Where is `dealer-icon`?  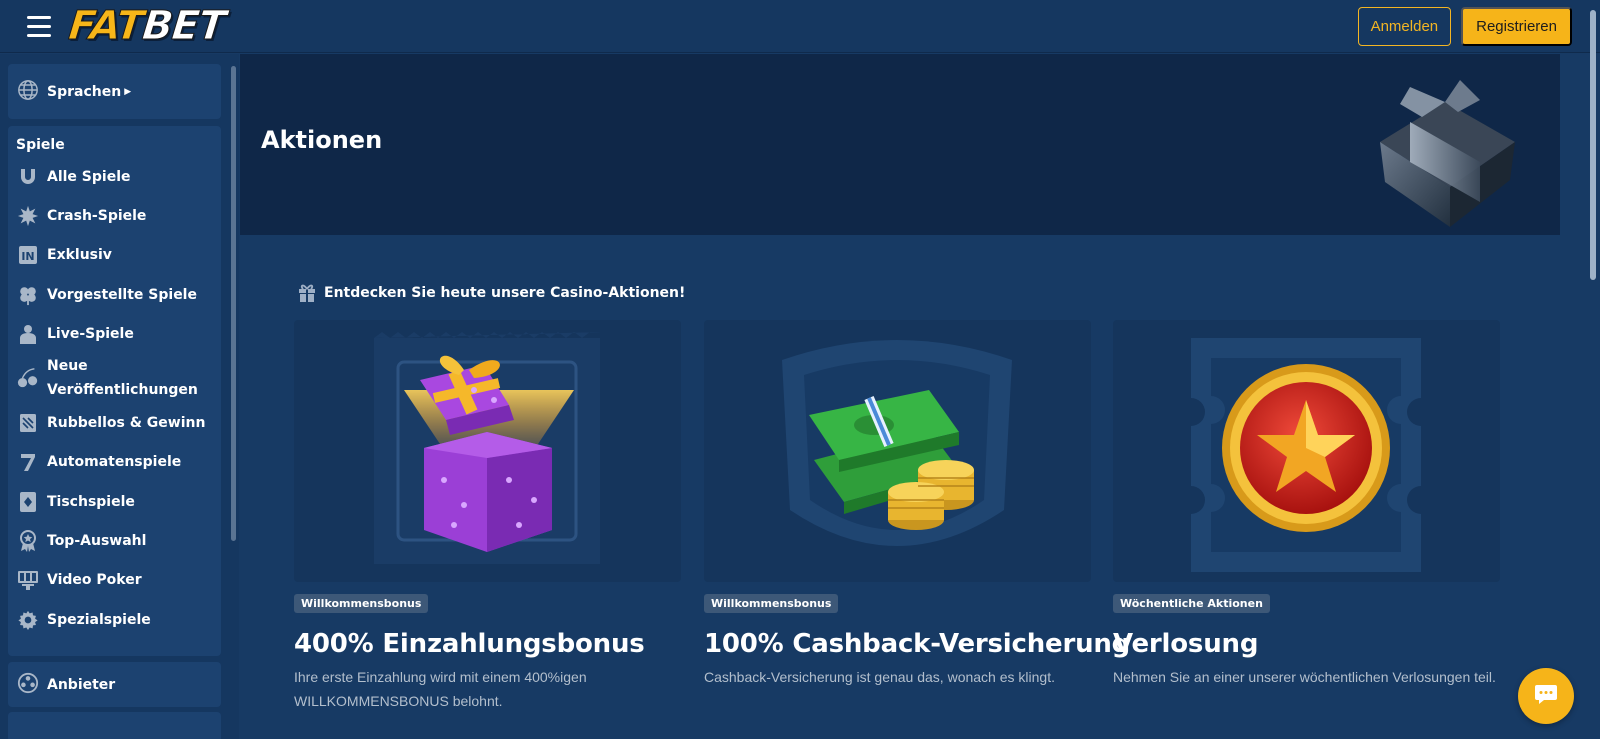 dealer-icon is located at coordinates (28, 334).